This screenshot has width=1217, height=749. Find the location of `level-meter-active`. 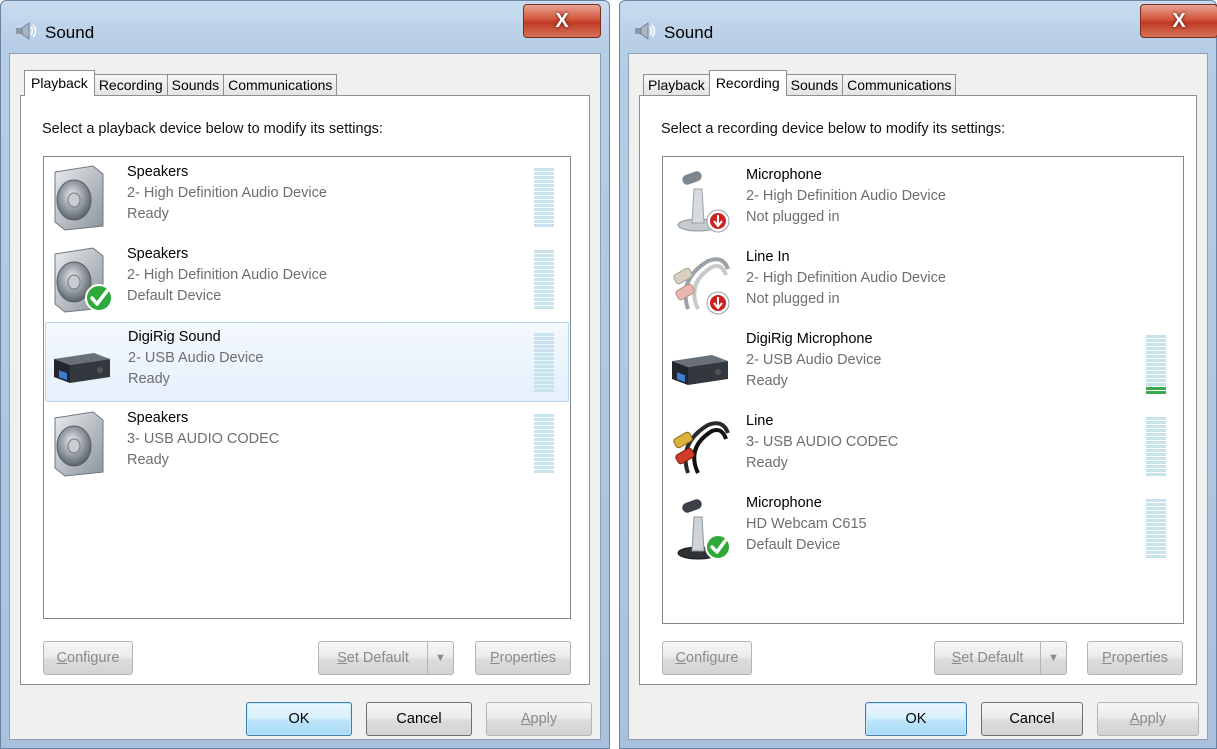

level-meter-active is located at coordinates (1156, 365).